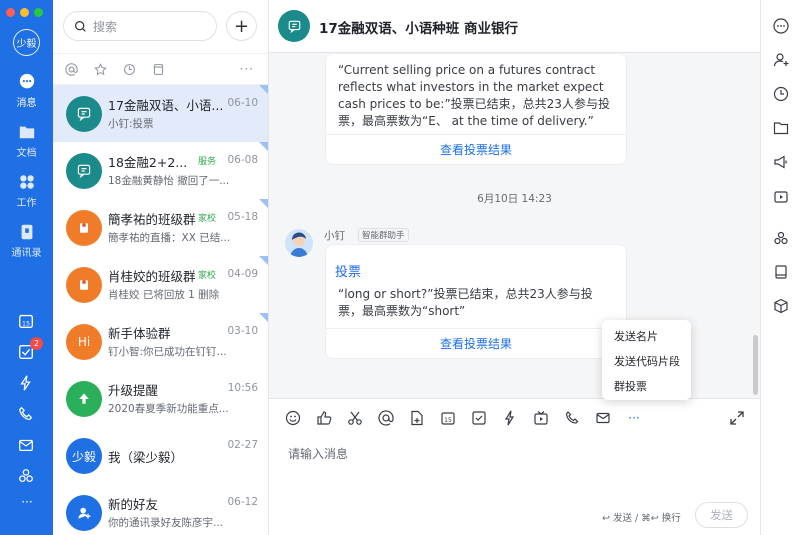 The image size is (799, 535). What do you see at coordinates (38, 12) in the screenshot?
I see `zoom-window-button` at bounding box center [38, 12].